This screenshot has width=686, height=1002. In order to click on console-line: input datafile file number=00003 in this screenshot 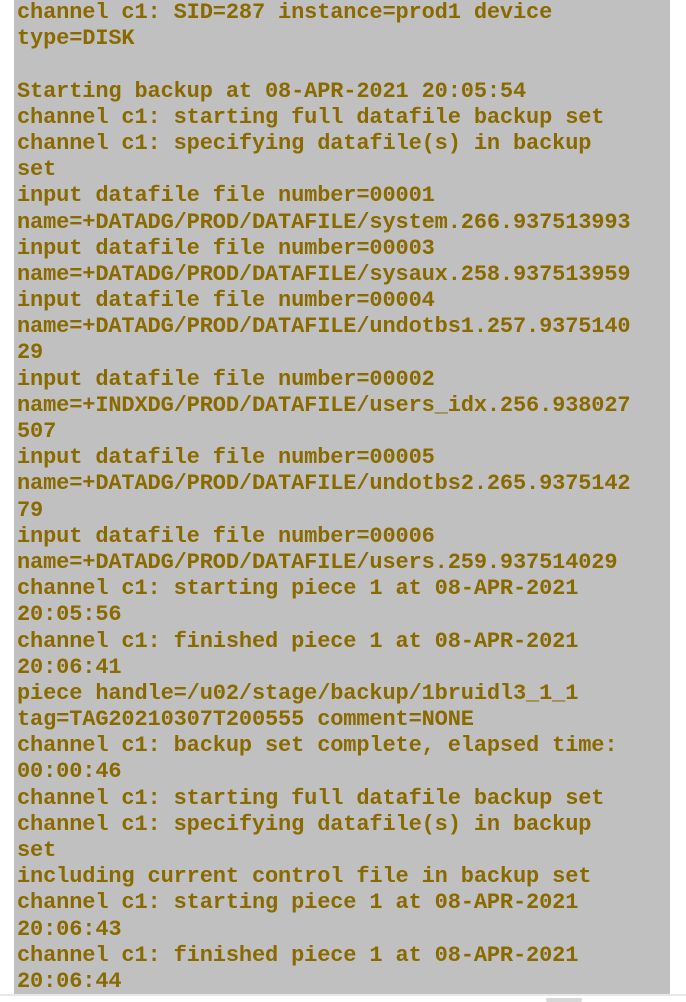, I will do `click(226, 248)`.